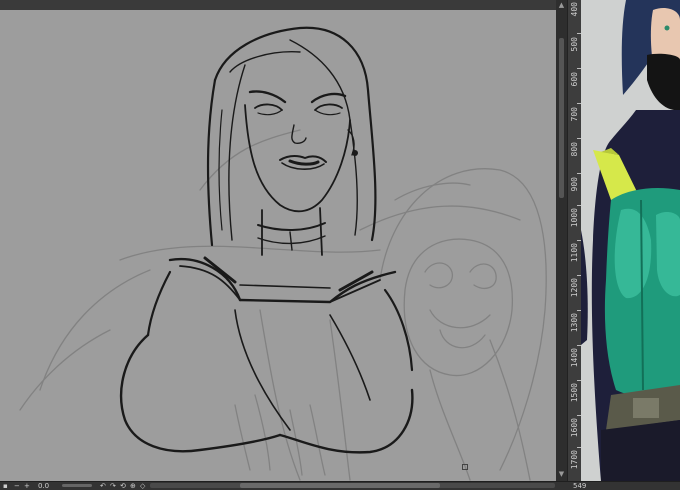 The width and height of the screenshot is (680, 490). Describe the element at coordinates (77, 485) in the screenshot. I see `zoom-slider` at that location.